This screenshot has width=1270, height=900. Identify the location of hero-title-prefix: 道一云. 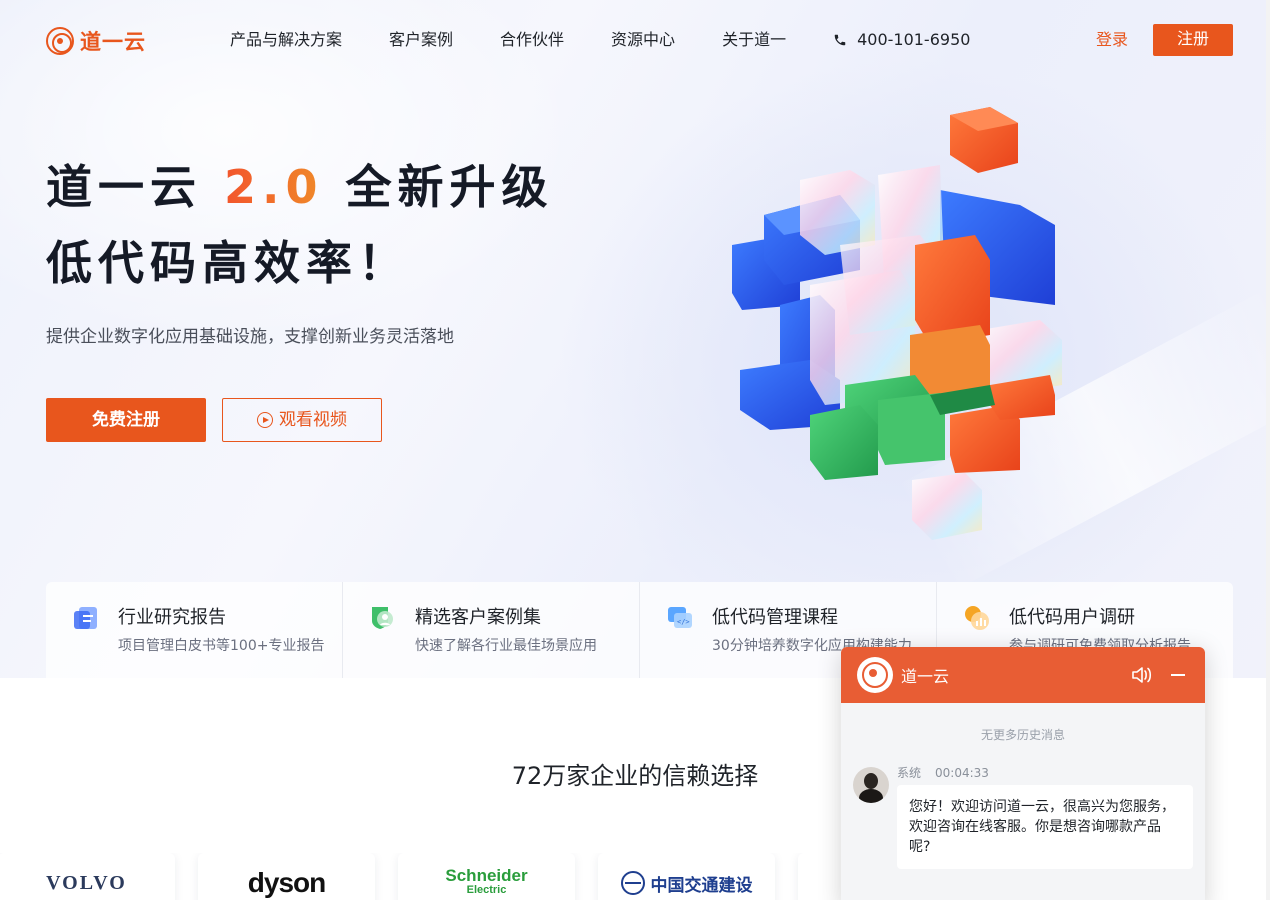
(135, 187).